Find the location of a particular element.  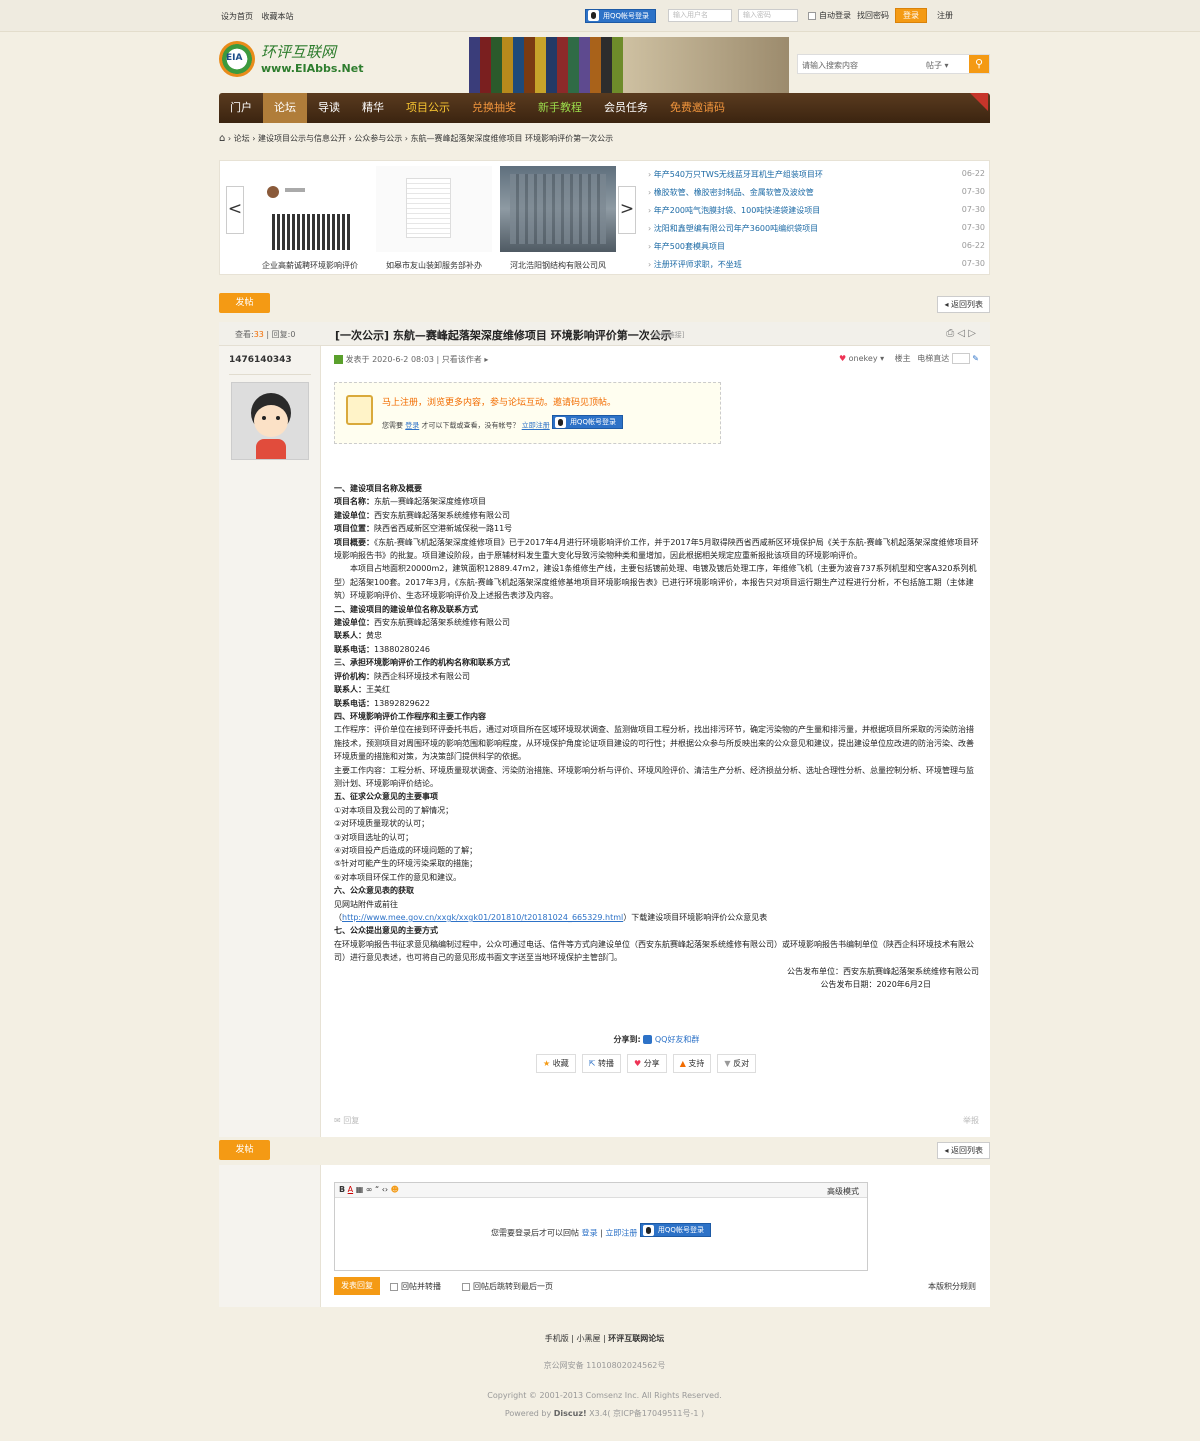

set-home-link: 设为首页 is located at coordinates (237, 16).